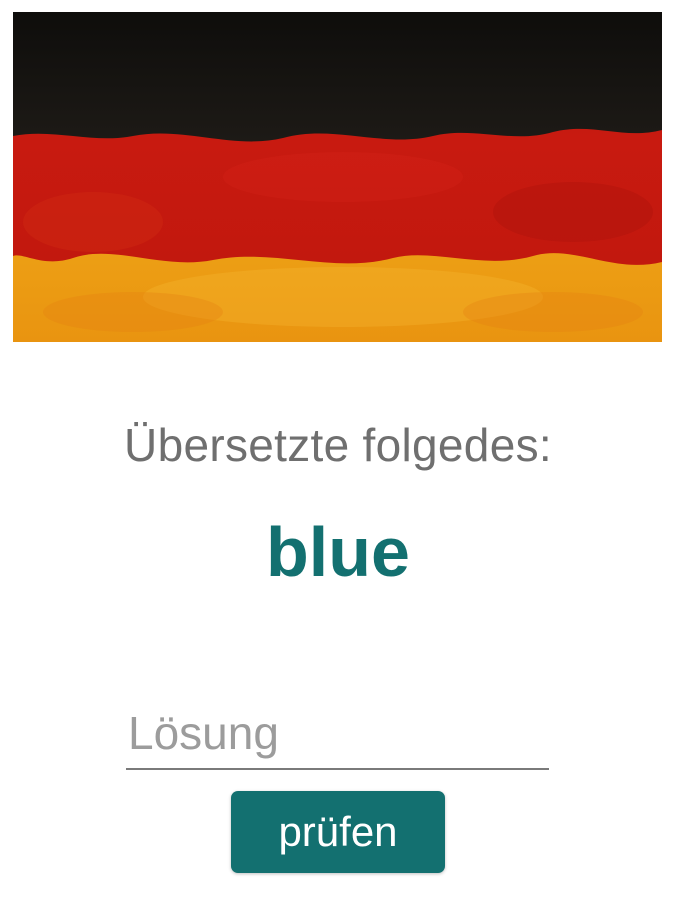 This screenshot has width=676, height=914. Describe the element at coordinates (337, 734) in the screenshot. I see `answer-input` at that location.